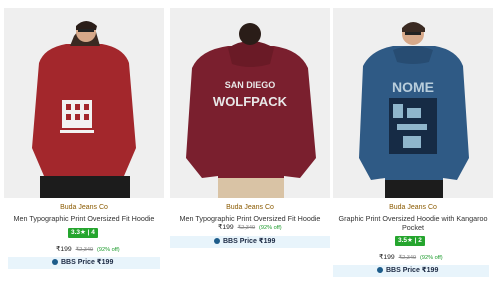 Image resolution: width=500 pixels, height=290 pixels. Describe the element at coordinates (413, 87) in the screenshot. I see `back-print-line-1: NOME` at that location.